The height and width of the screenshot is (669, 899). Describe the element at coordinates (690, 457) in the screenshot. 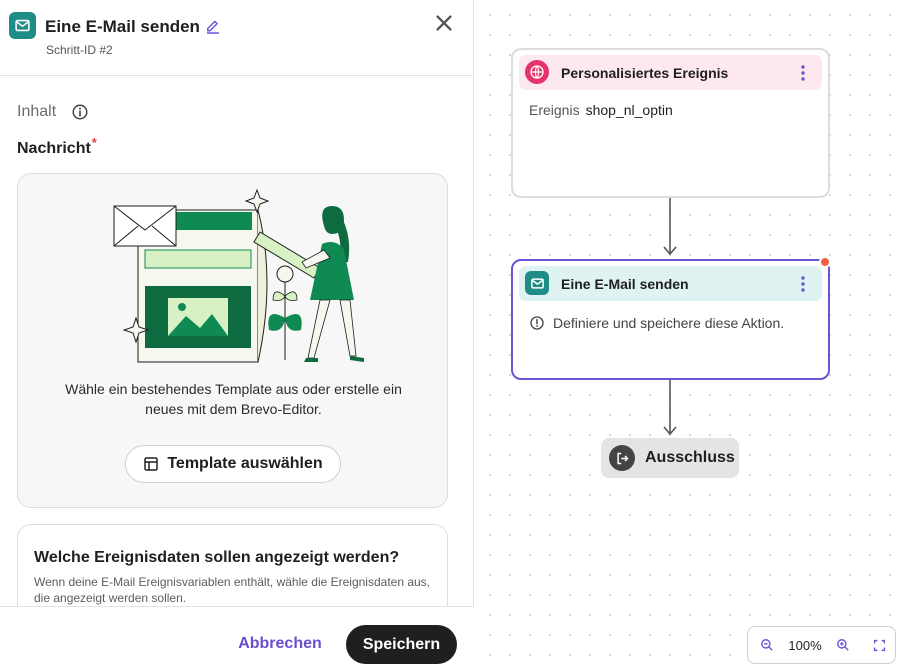

I see `exit-label: Ausschluss` at that location.